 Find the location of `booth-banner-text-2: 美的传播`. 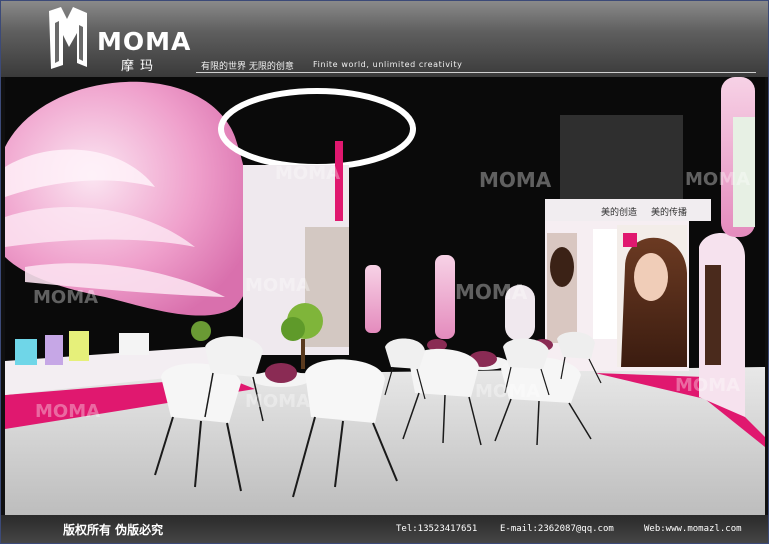

booth-banner-text-2: 美的传播 is located at coordinates (669, 212).